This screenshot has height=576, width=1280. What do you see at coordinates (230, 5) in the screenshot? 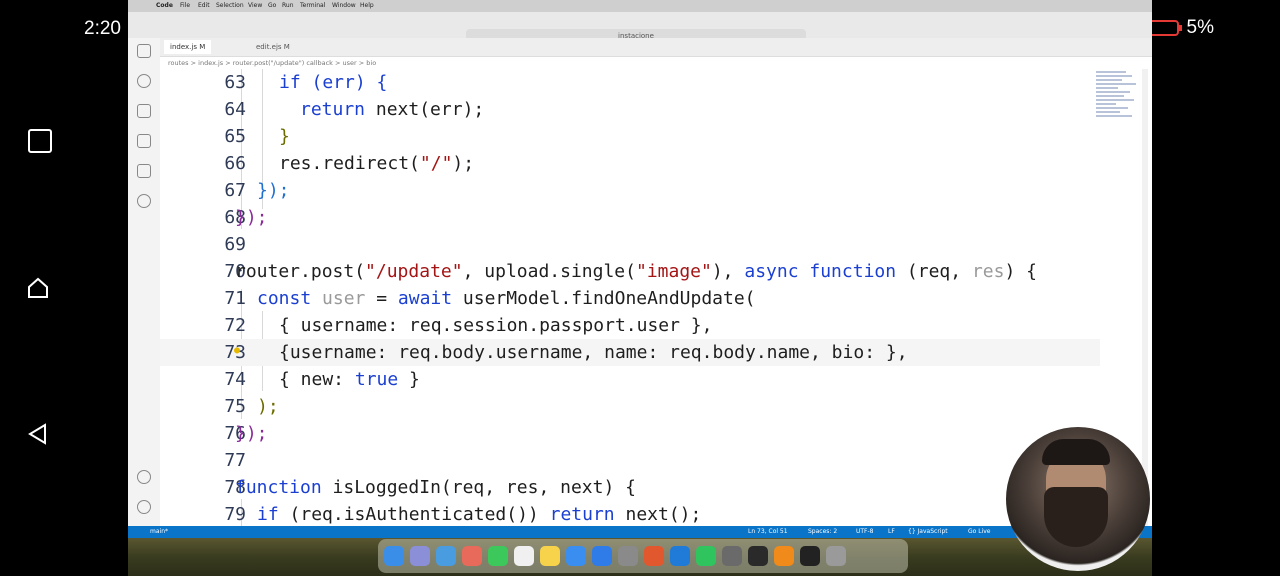
I see `menu-selection: Selection` at bounding box center [230, 5].